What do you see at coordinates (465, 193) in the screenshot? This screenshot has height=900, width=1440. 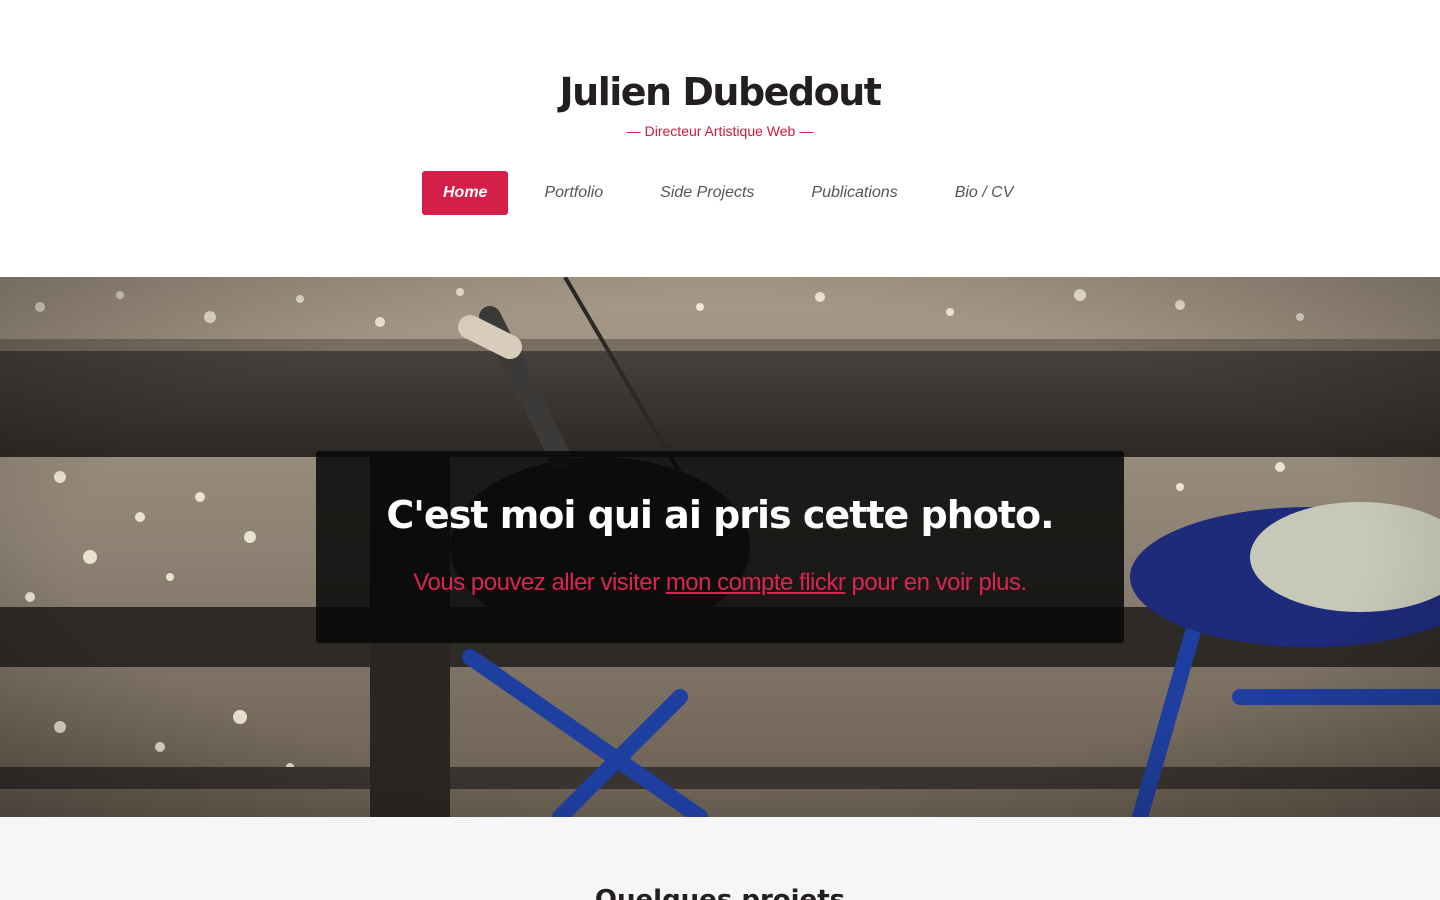 I see `nav-item-home: Home` at bounding box center [465, 193].